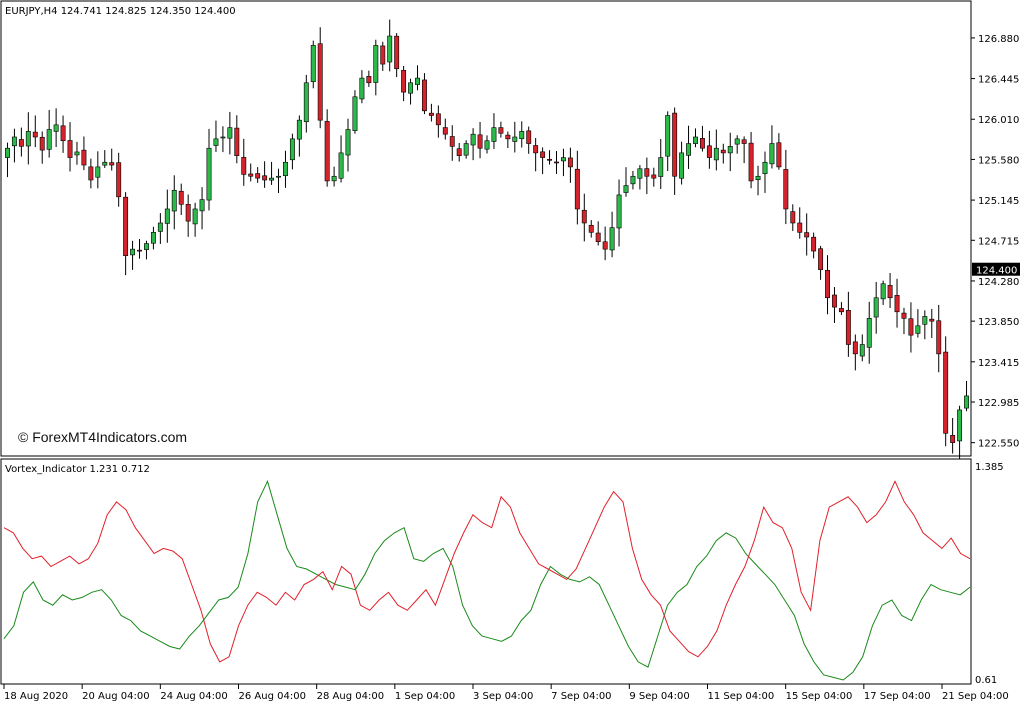  What do you see at coordinates (425, 696) in the screenshot?
I see `time-tick-label: 1 Sep 04:00` at bounding box center [425, 696].